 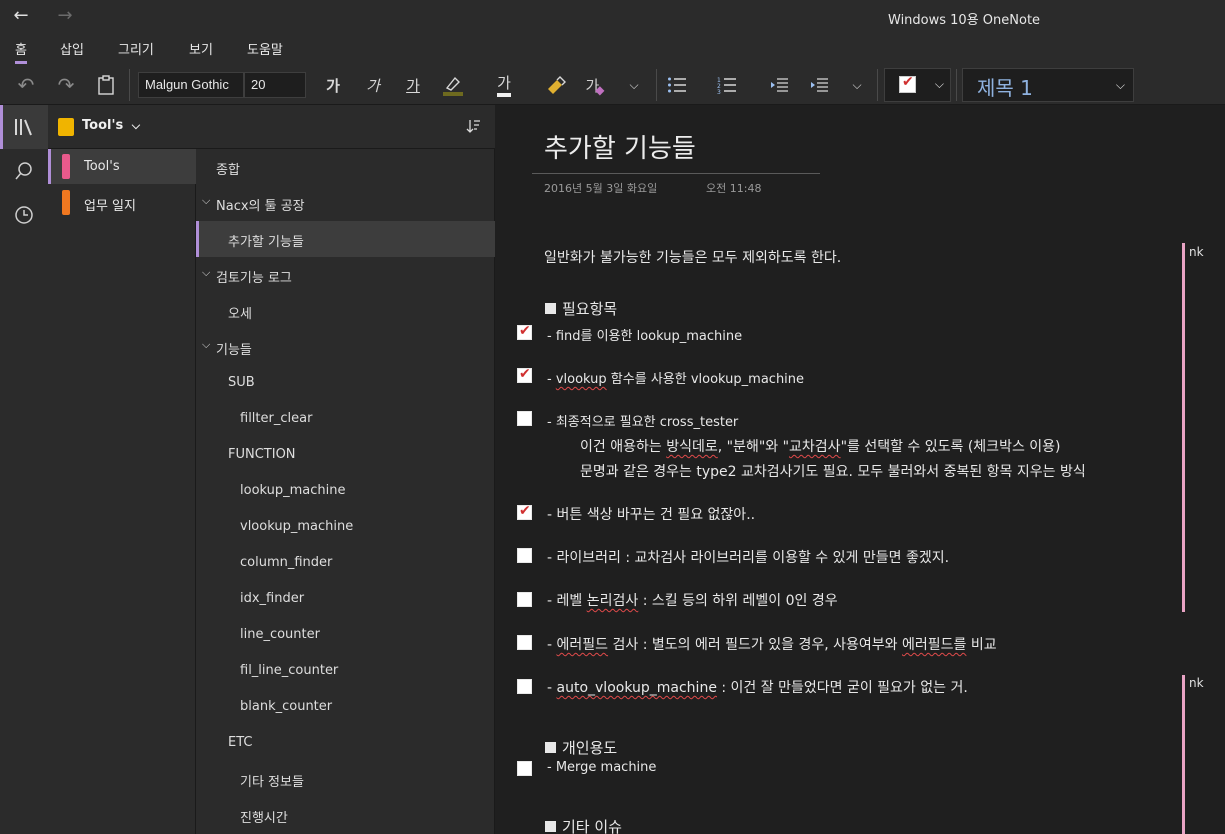 I want to click on font-name-field: Malgun Gothic, so click(x=191, y=85).